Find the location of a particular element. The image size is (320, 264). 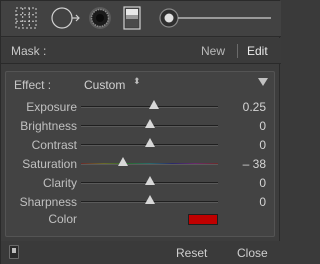

exposure-slider-thumb is located at coordinates (153, 104).